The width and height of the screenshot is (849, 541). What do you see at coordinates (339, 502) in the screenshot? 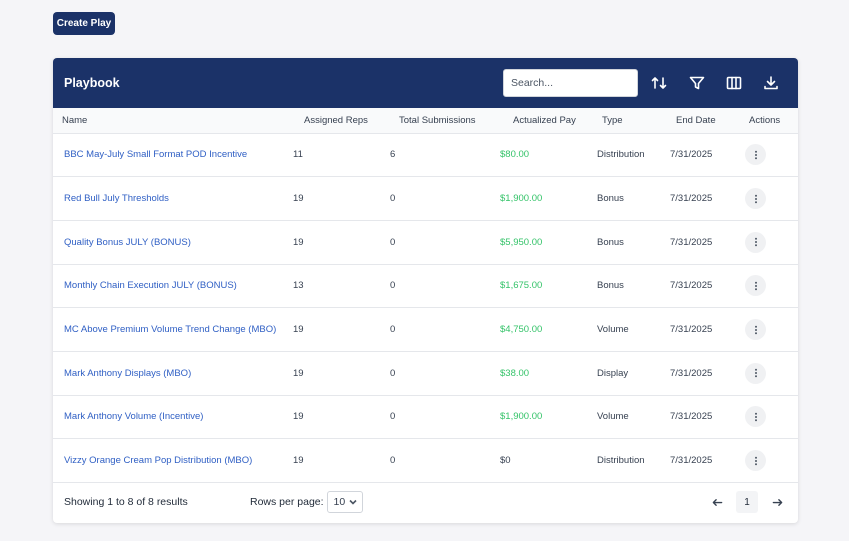
I see `rows-per-page-value: 10` at bounding box center [339, 502].